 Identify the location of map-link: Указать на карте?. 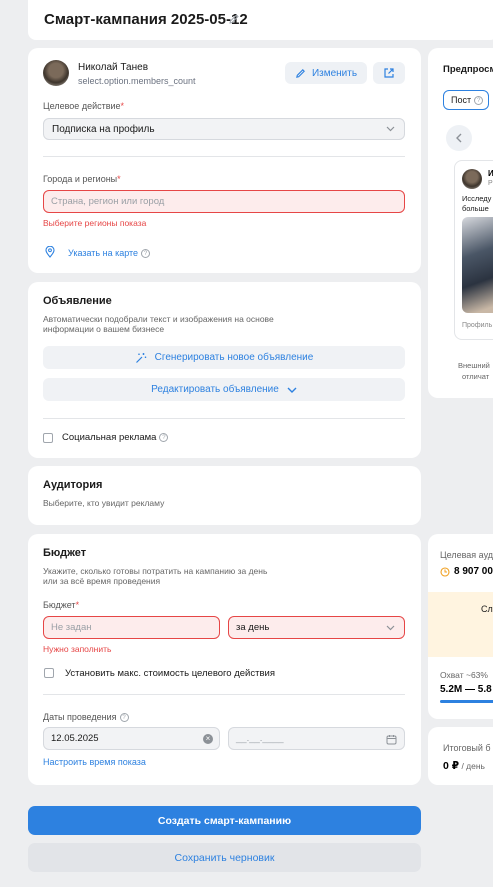
(109, 253).